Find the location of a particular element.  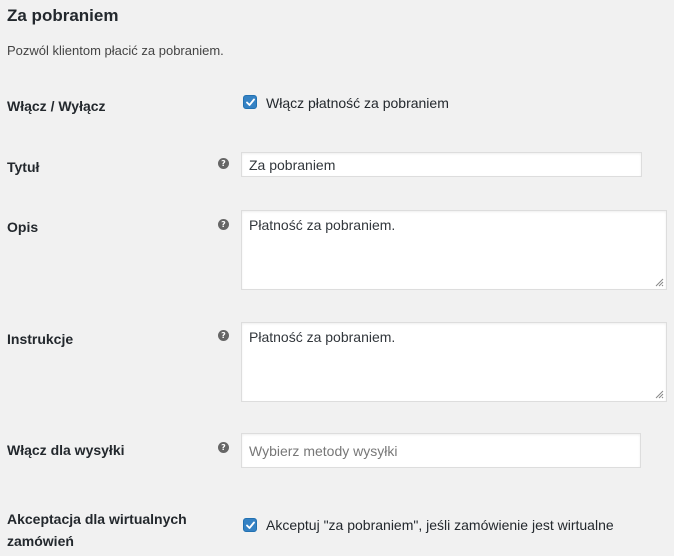

virtual-label-line2: zamówień is located at coordinates (40, 541).